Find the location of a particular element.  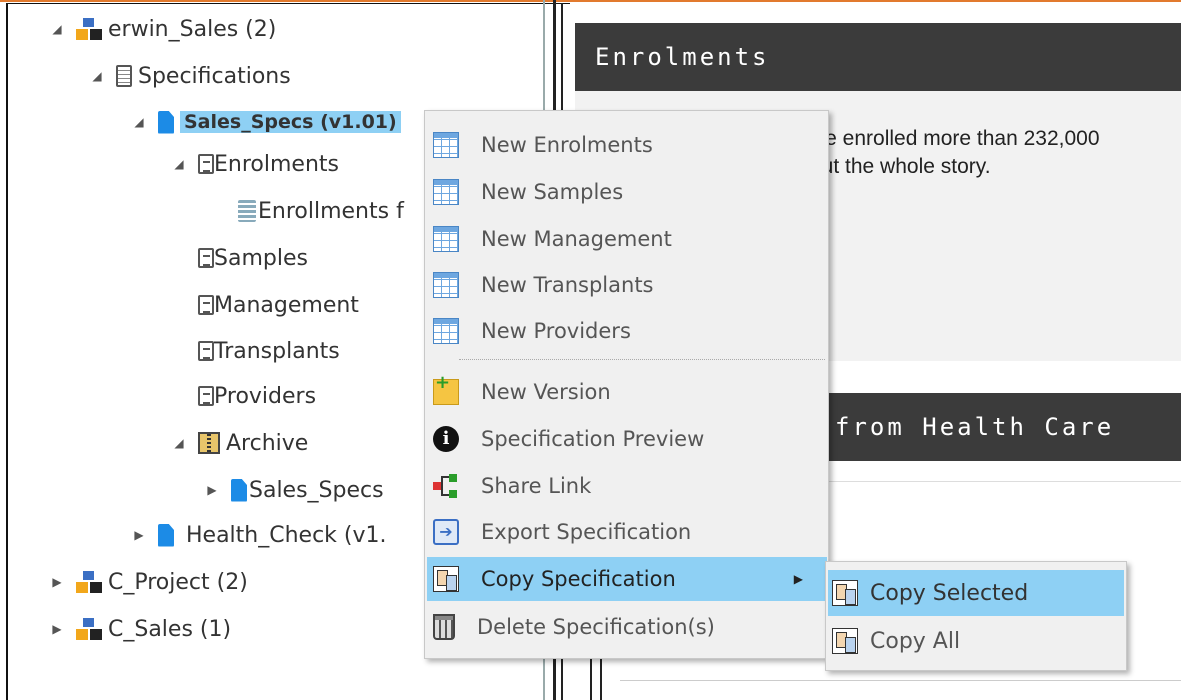

menu-item-new-transplants: New Transplants is located at coordinates (627, 285).